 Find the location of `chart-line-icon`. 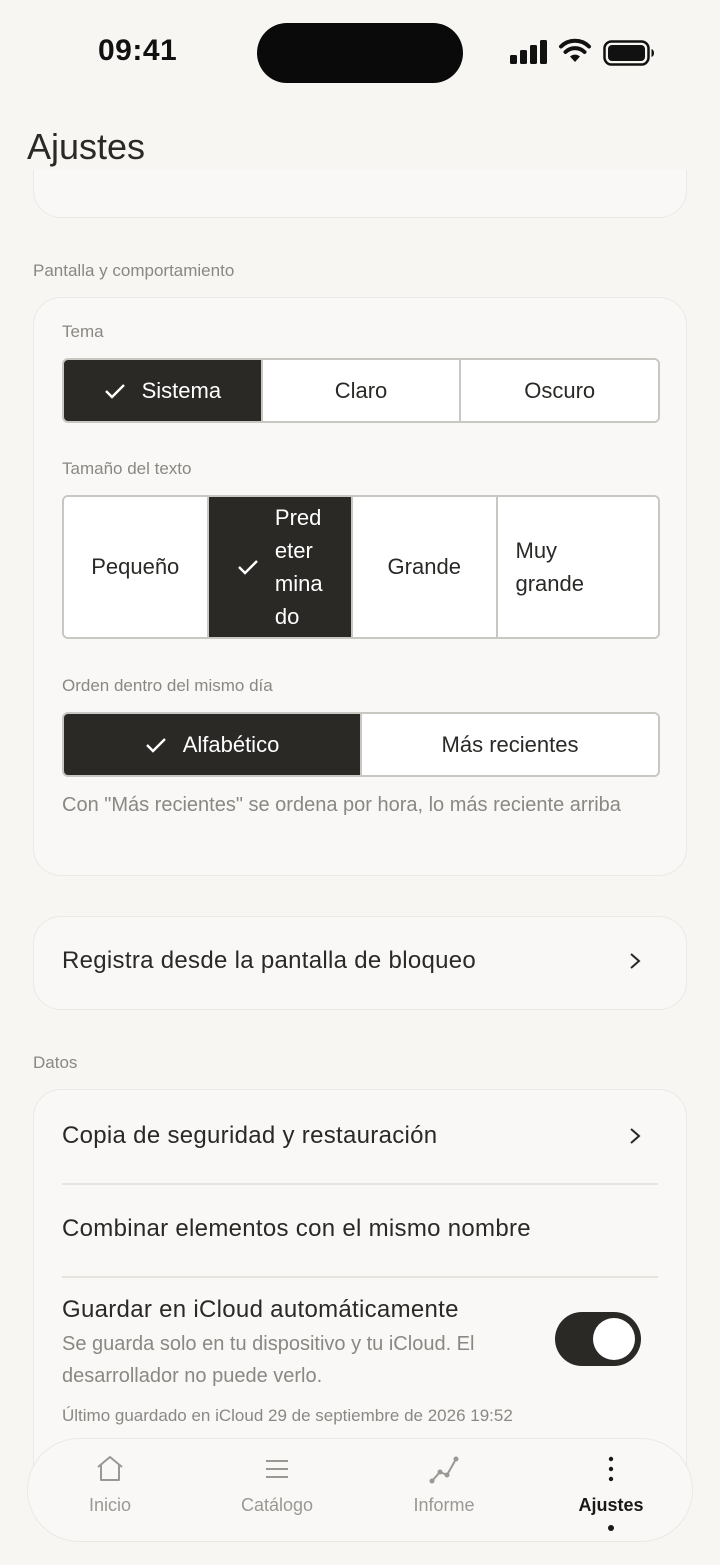

chart-line-icon is located at coordinates (444, 1470).